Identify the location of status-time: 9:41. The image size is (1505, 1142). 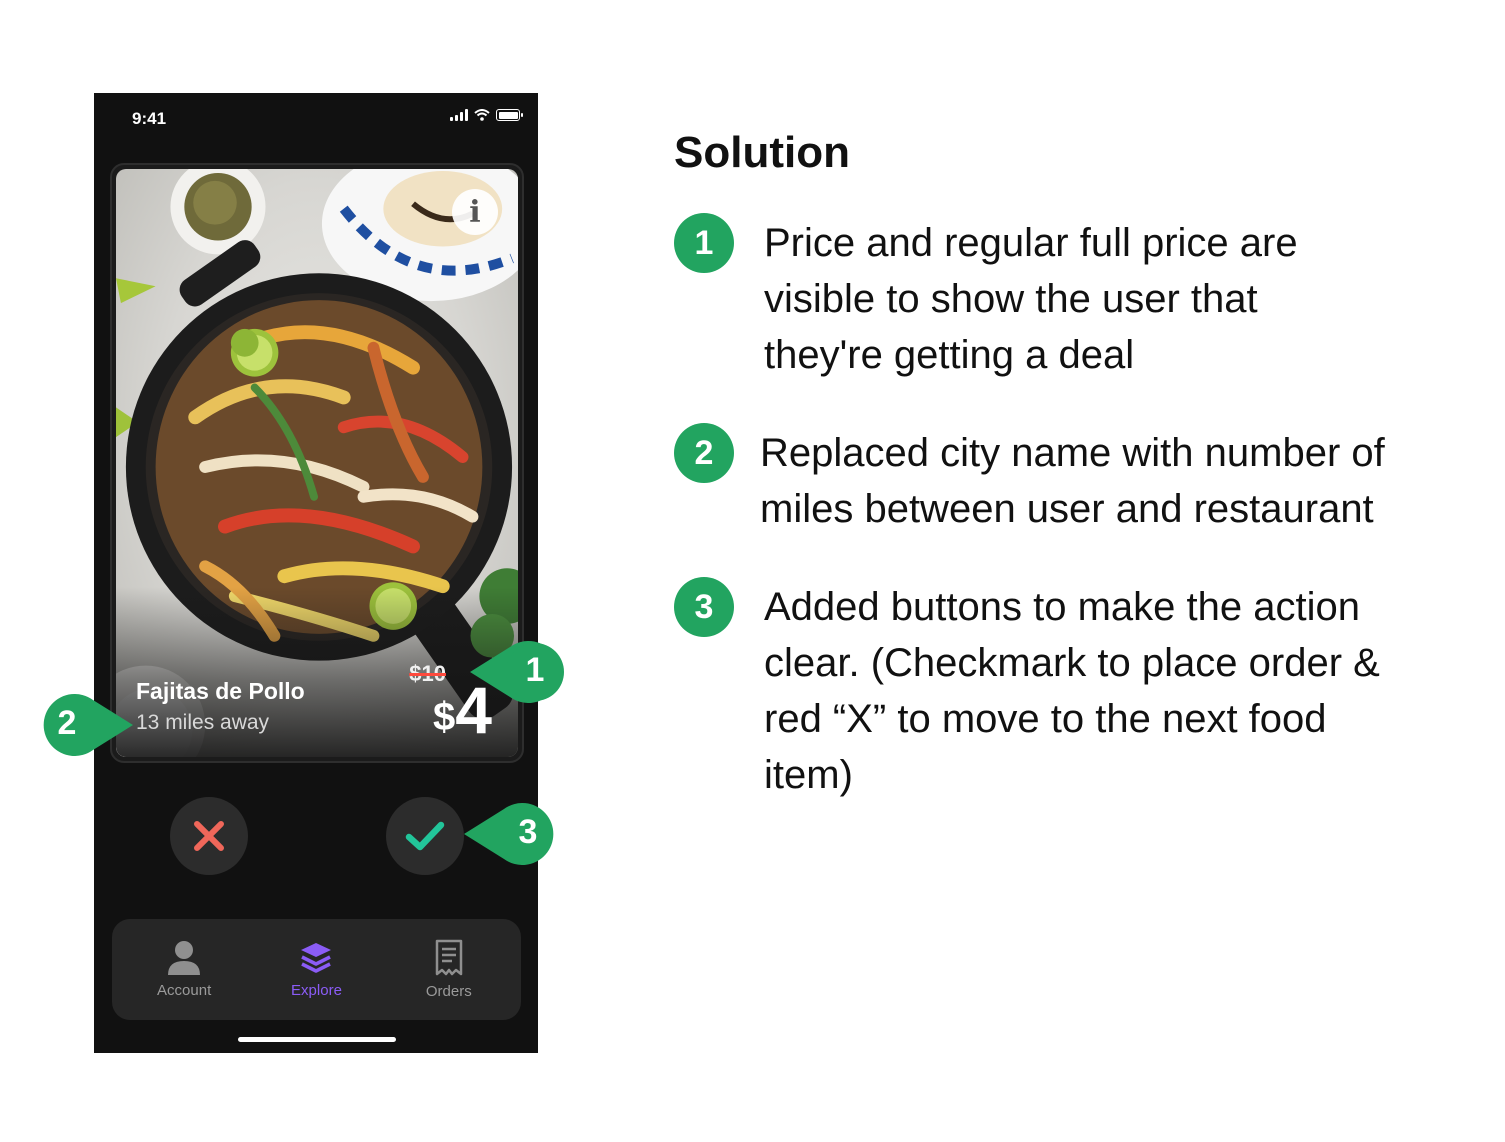
(149, 118).